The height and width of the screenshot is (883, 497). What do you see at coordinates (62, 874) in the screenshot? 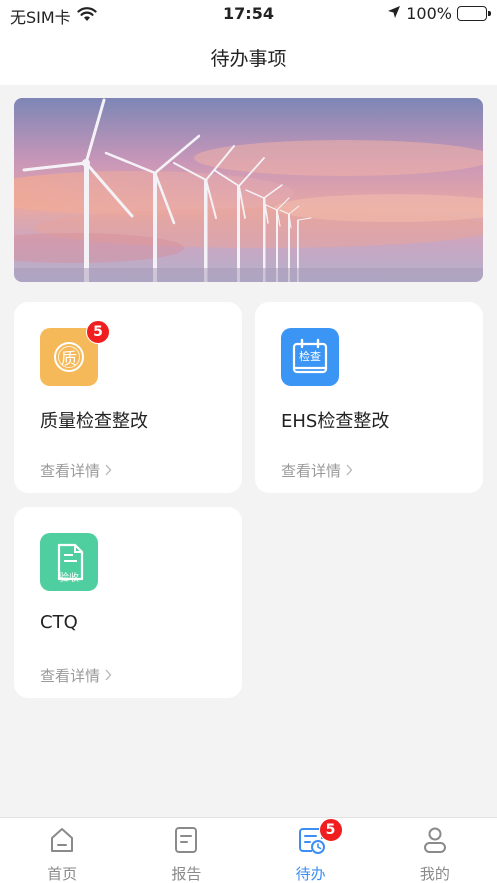
I see `tab-label: 首页` at bounding box center [62, 874].